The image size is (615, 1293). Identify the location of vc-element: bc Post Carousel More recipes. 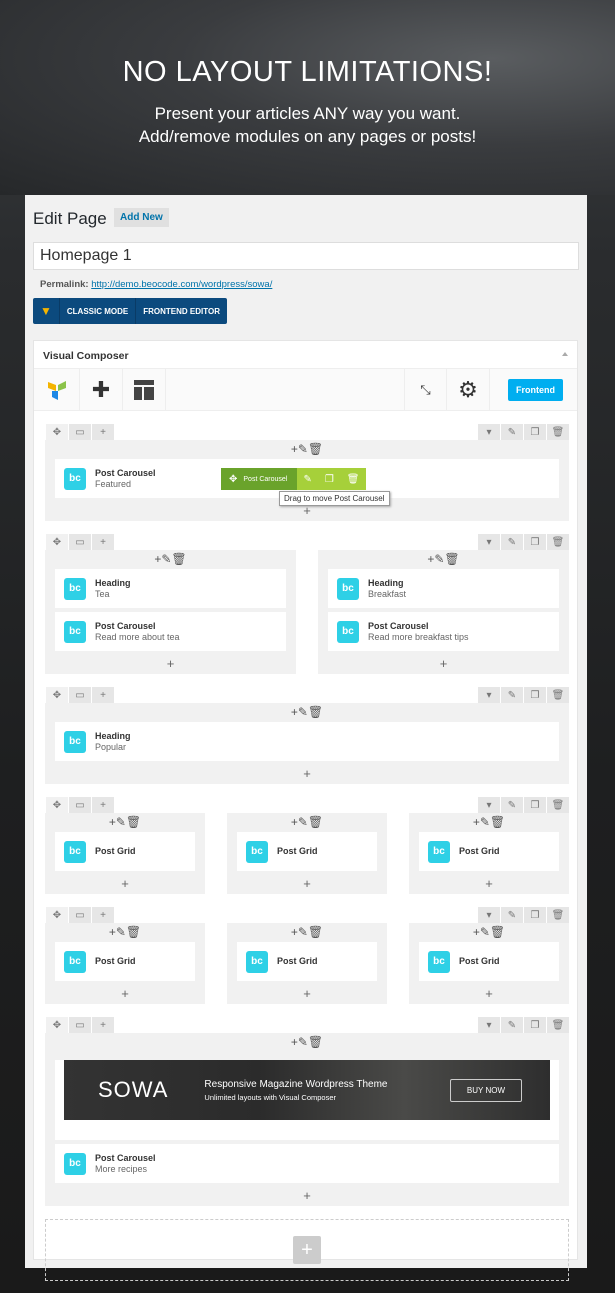
(307, 1163).